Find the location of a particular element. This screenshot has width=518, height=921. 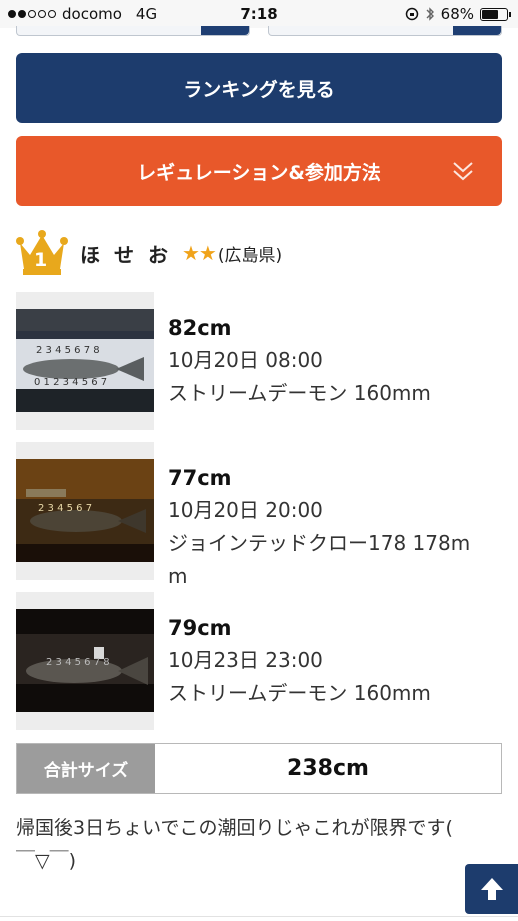

arrow-up-icon is located at coordinates (491, 889).